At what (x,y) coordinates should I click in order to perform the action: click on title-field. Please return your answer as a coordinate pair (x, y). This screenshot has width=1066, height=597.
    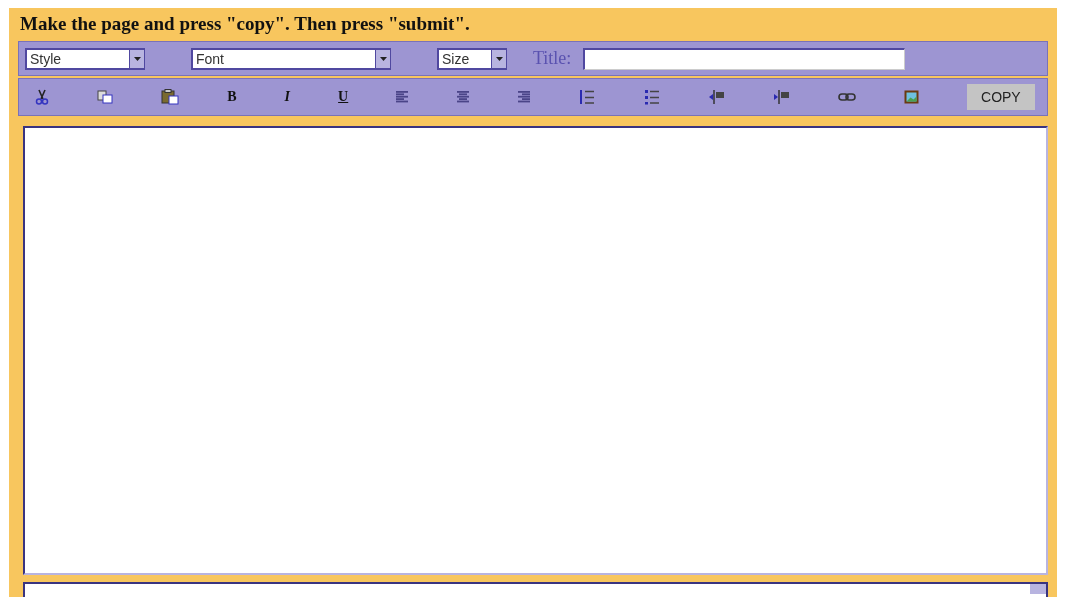
    Looking at the image, I should click on (744, 58).